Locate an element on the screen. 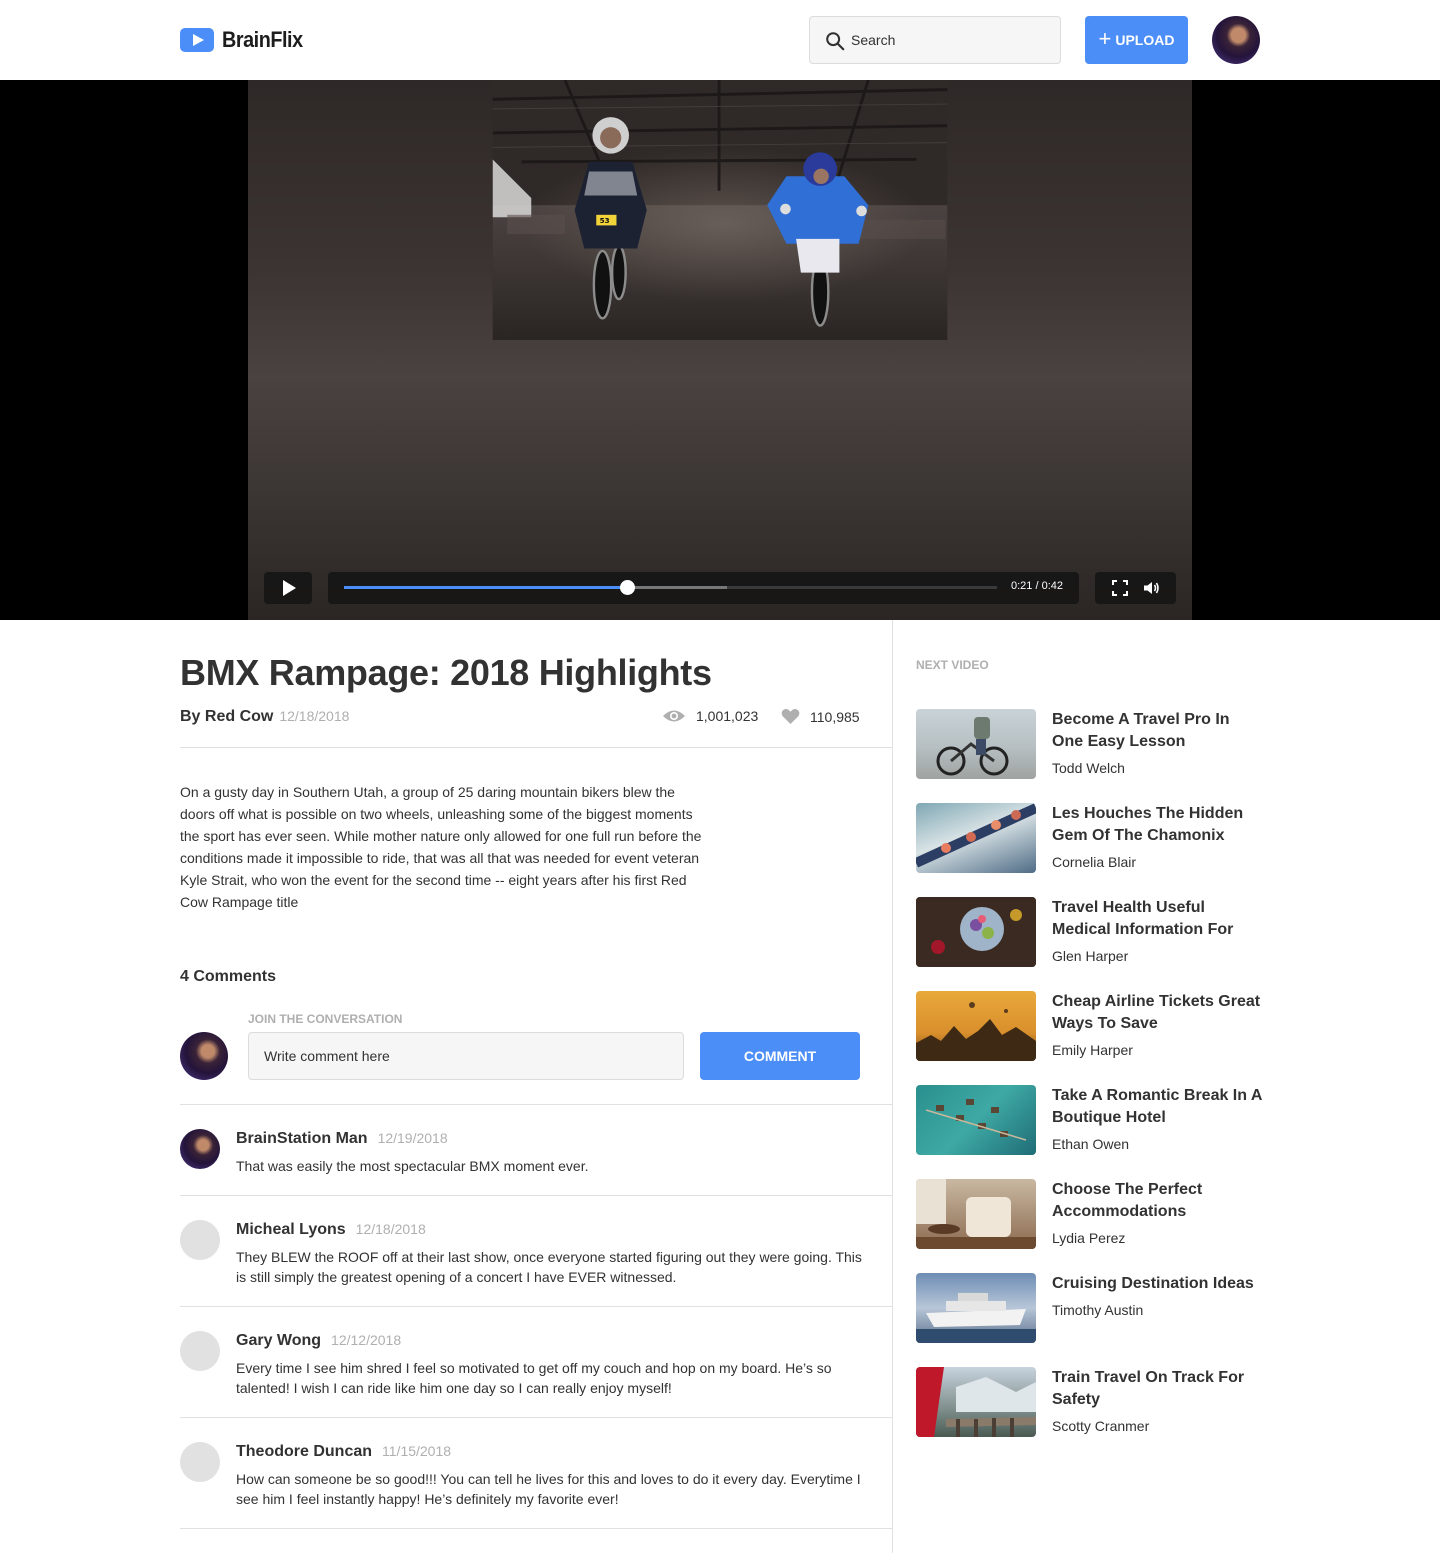 The image size is (1440, 1553). comment-input is located at coordinates (466, 1056).